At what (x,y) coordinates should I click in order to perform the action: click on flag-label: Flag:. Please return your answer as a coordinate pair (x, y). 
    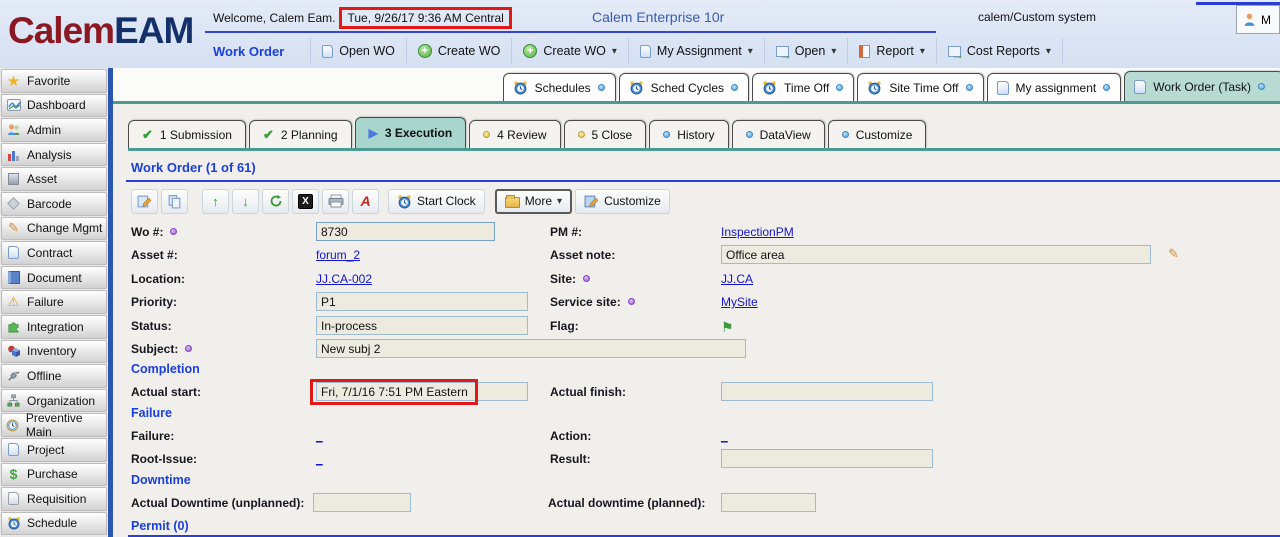
    Looking at the image, I should click on (564, 325).